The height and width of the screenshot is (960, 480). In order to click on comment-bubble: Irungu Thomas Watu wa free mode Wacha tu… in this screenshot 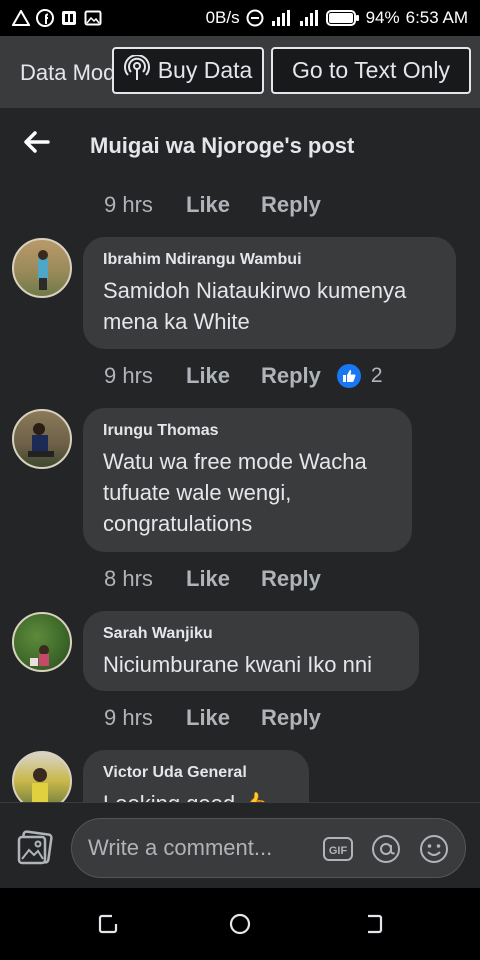, I will do `click(247, 480)`.